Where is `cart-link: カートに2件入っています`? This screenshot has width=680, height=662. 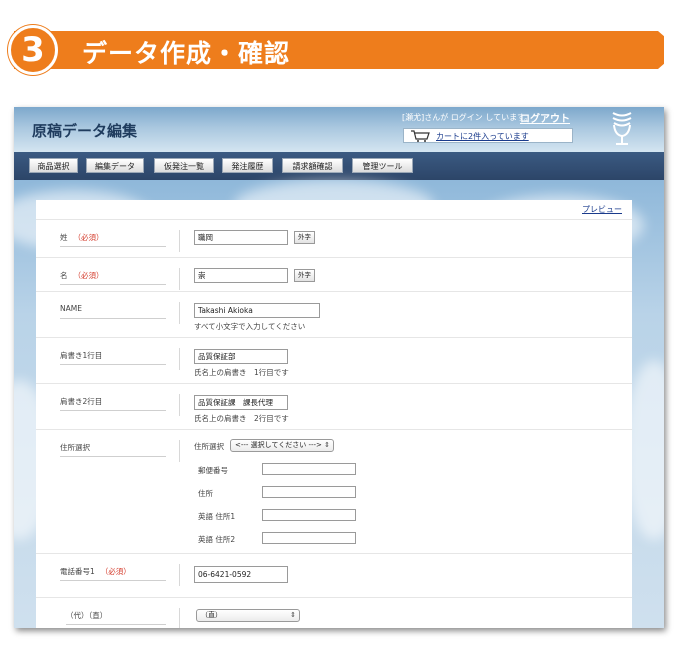 cart-link: カートに2件入っています is located at coordinates (488, 135).